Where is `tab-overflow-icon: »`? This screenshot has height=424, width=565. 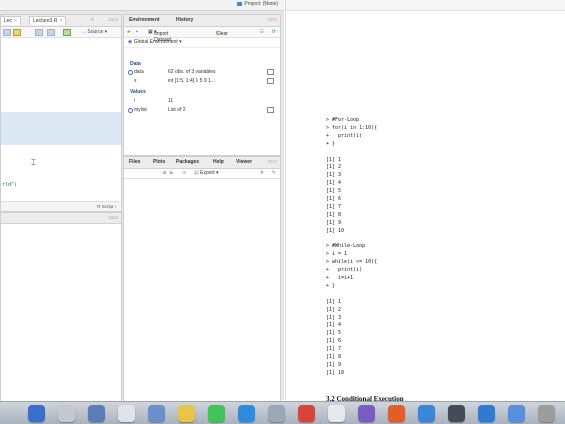
tab-overflow-icon: » is located at coordinates (92, 20).